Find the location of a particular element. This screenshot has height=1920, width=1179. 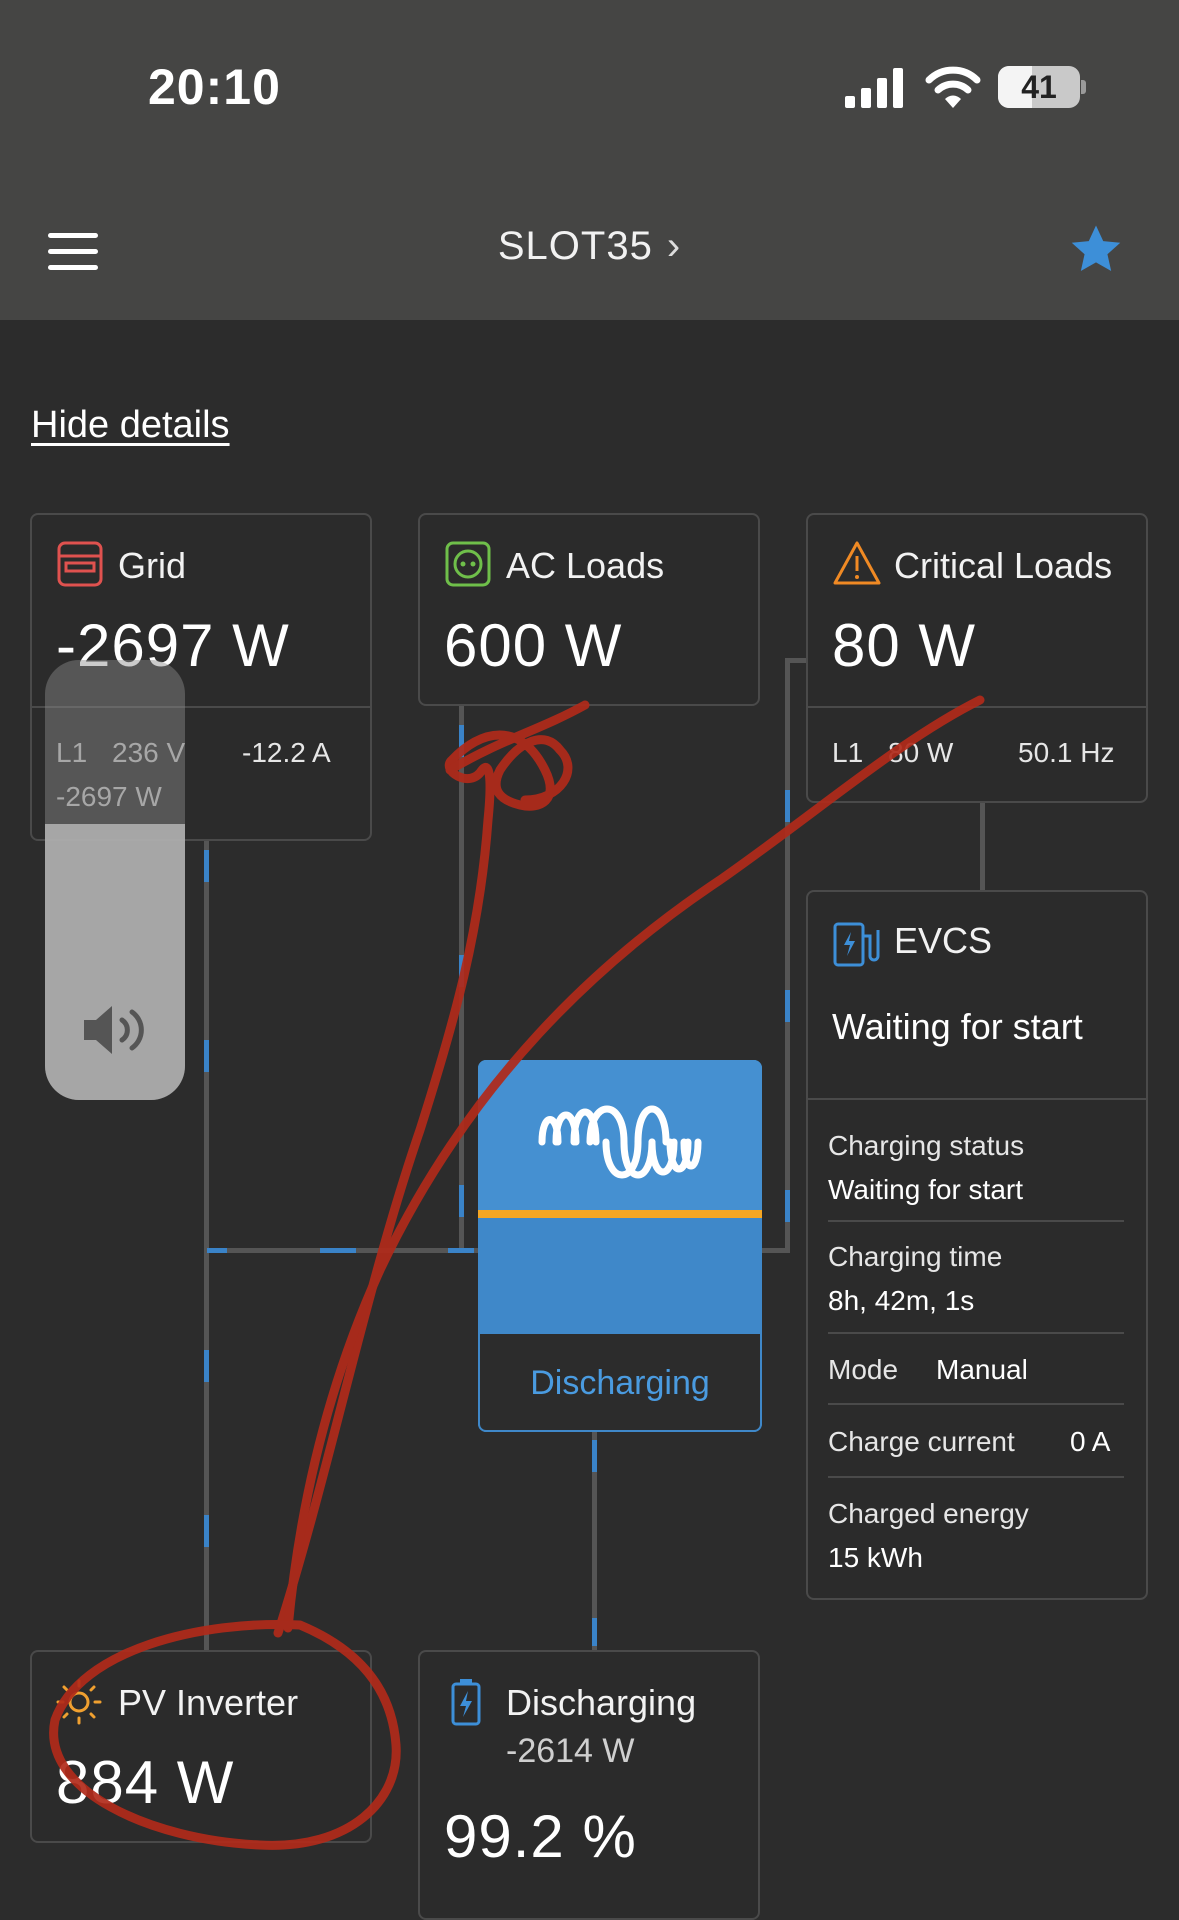

critical-loads-power: 80 W is located at coordinates (904, 645).